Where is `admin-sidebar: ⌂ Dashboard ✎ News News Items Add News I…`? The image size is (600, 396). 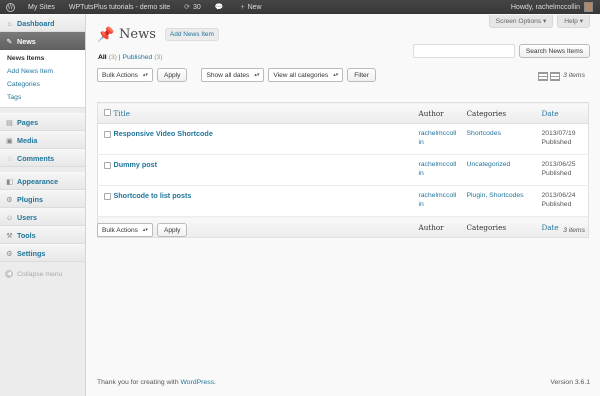
admin-sidebar: ⌂ Dashboard ✎ News News Items Add News I… is located at coordinates (43, 205).